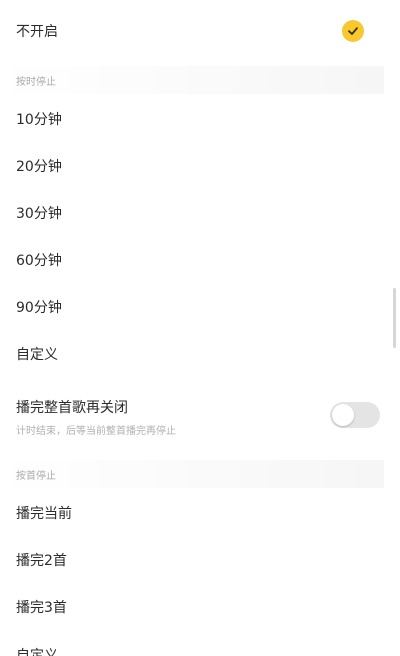 The height and width of the screenshot is (656, 400). What do you see at coordinates (96, 431) in the screenshot?
I see `finish-song-description: 计时结束，后等当前整首播完再停止` at bounding box center [96, 431].